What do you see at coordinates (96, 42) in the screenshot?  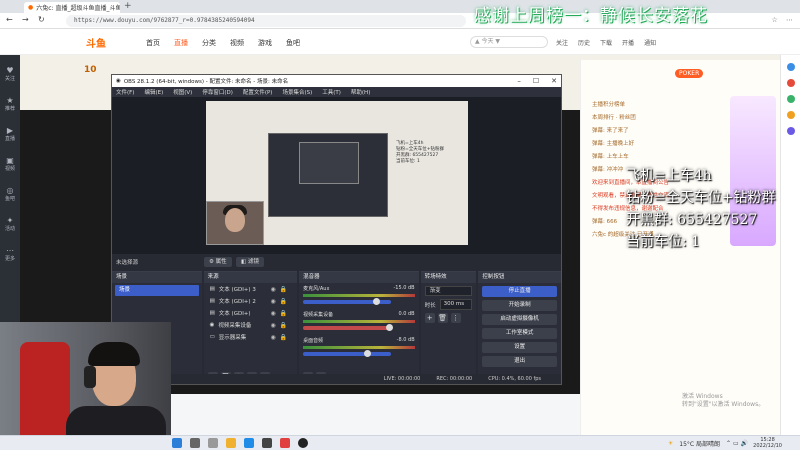 I see `site-logo: 斗鱼` at bounding box center [96, 42].